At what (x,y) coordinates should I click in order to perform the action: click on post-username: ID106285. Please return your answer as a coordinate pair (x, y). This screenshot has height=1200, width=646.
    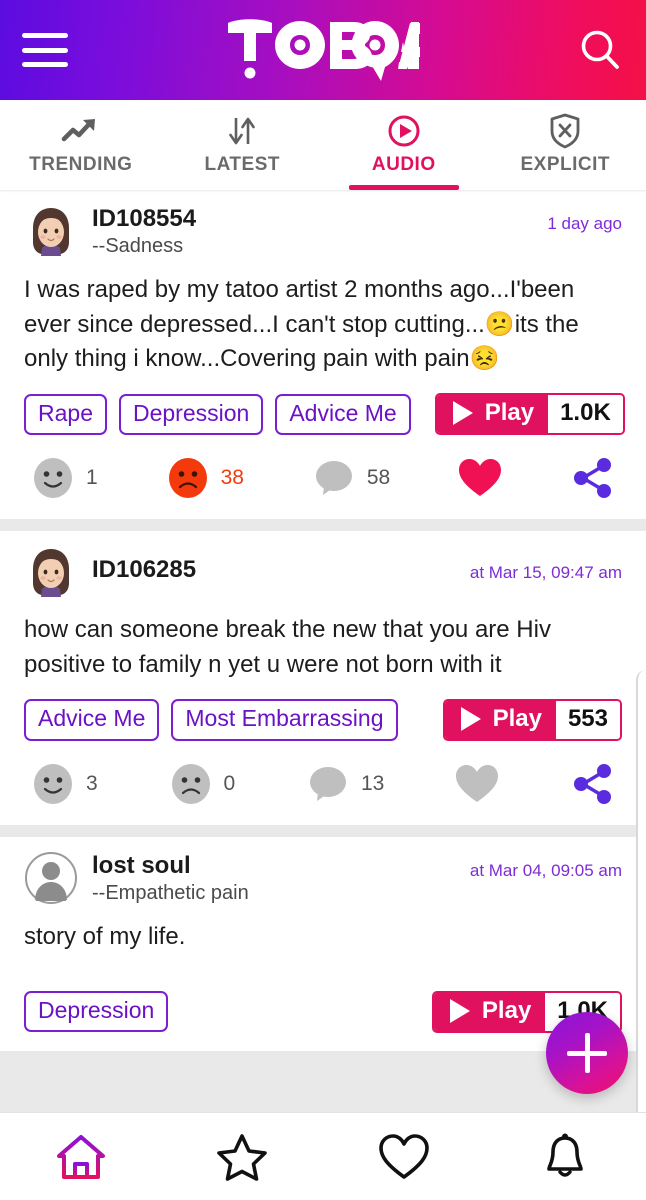
    Looking at the image, I should click on (144, 570).